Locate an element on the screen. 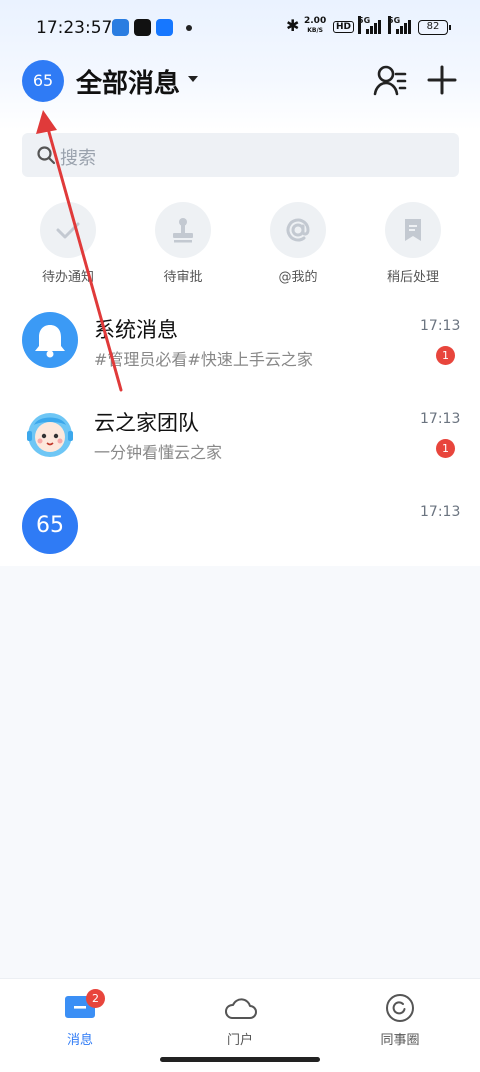  quick-action-mentions: @我的 is located at coordinates (298, 243).